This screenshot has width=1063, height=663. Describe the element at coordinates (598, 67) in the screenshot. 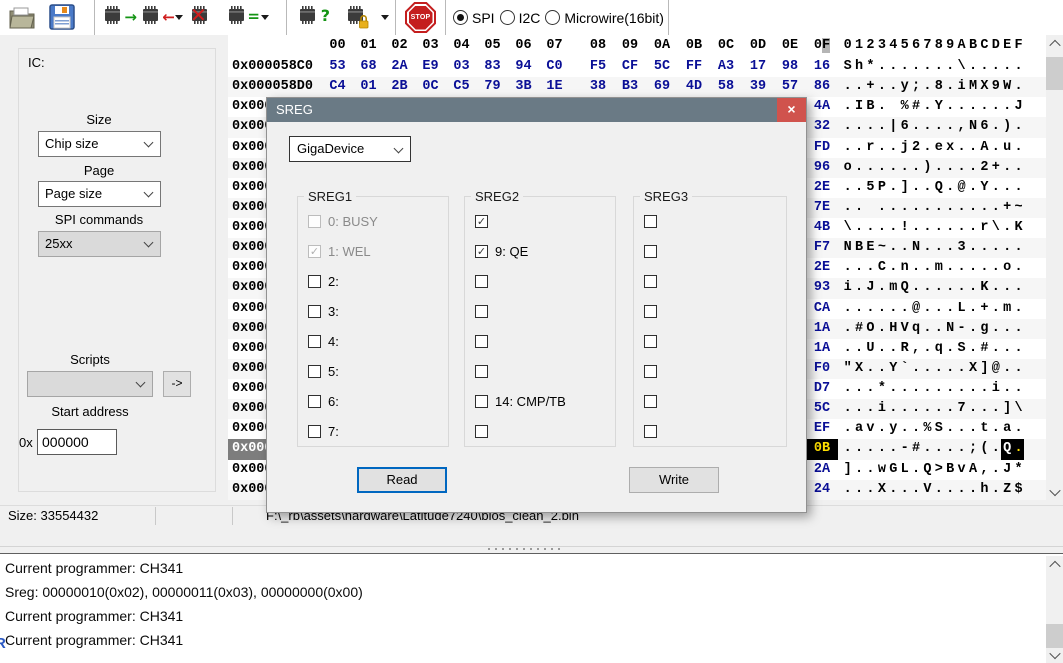

I see `hex-byte: F5` at that location.